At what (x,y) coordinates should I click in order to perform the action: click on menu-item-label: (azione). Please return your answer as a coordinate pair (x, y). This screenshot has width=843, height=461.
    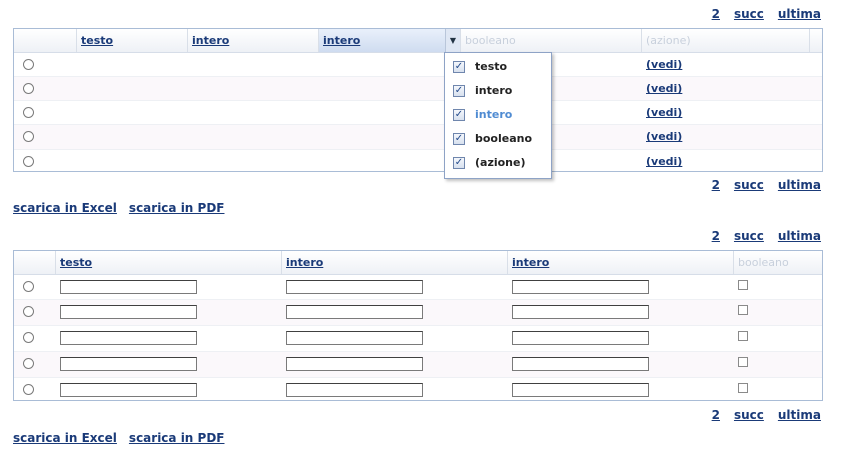
    Looking at the image, I should click on (500, 162).